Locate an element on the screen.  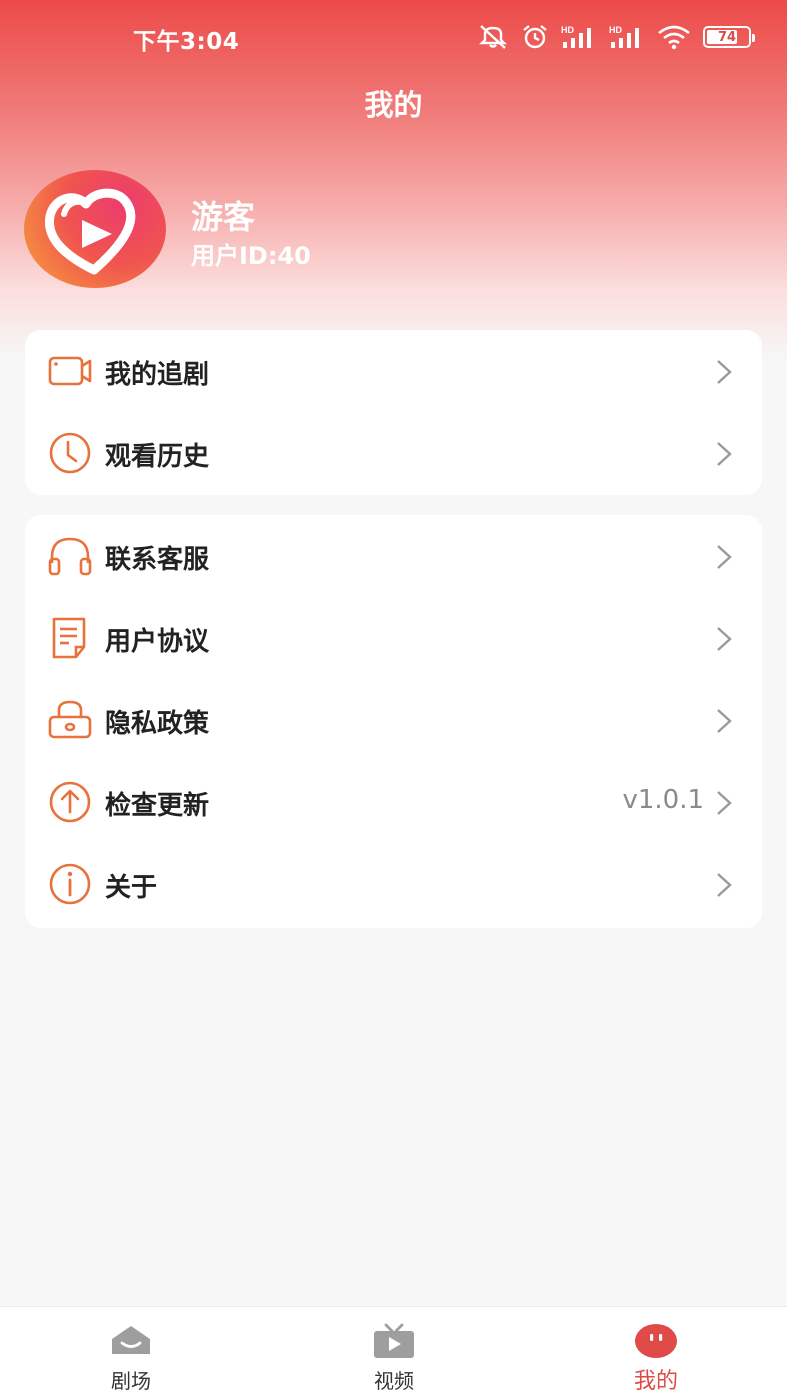
tab-label: 视频 is located at coordinates (394, 1381).